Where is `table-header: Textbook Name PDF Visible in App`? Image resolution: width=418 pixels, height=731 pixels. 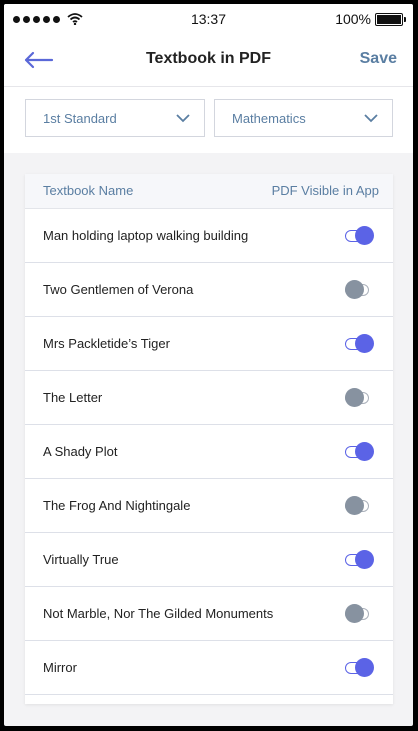 table-header: Textbook Name PDF Visible in App is located at coordinates (209, 191).